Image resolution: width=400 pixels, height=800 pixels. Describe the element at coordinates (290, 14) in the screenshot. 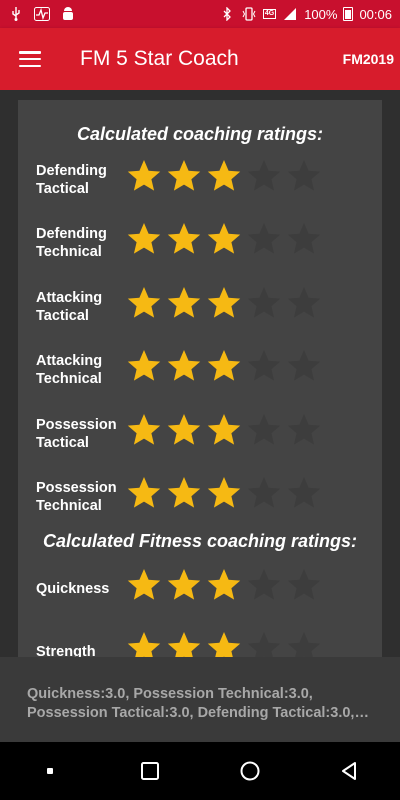

I see `signal-icon` at that location.